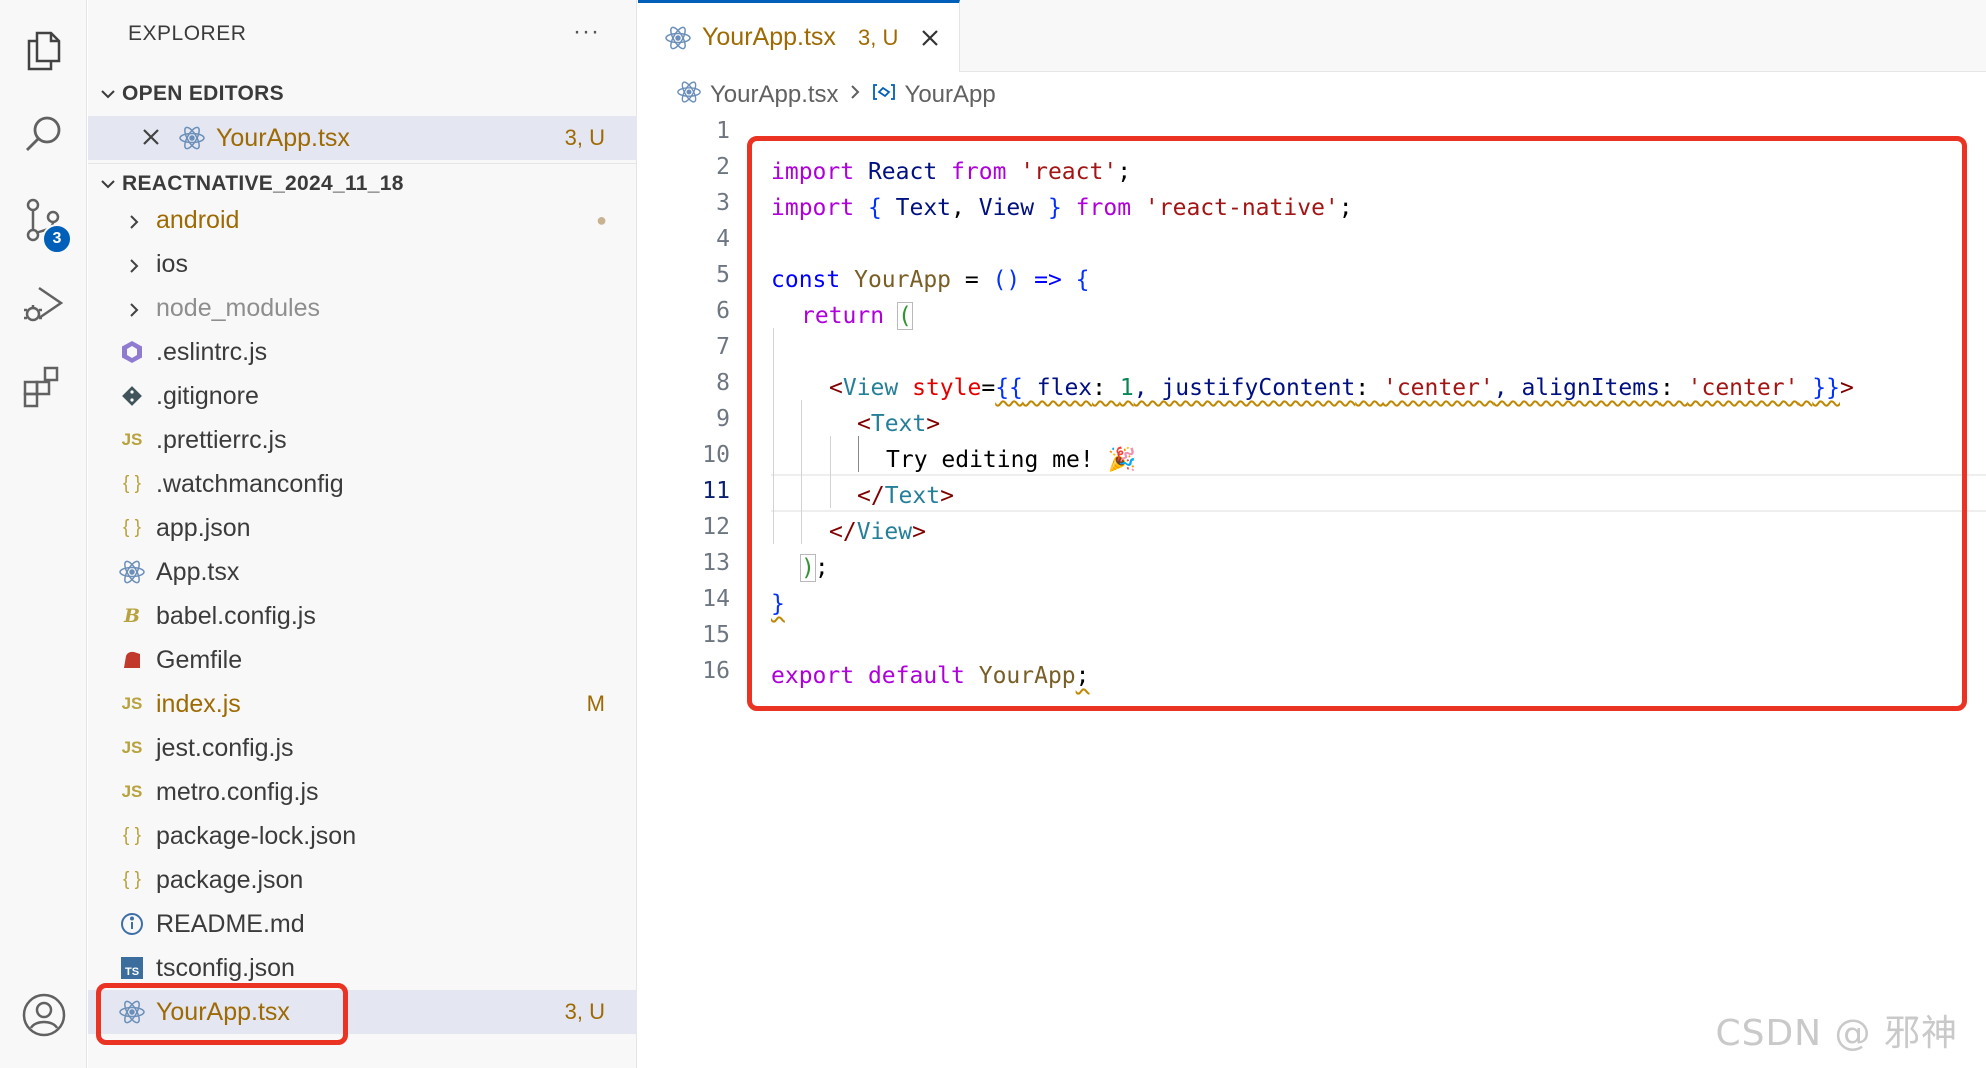  What do you see at coordinates (43, 534) in the screenshot?
I see `activity-bar: 3` at bounding box center [43, 534].